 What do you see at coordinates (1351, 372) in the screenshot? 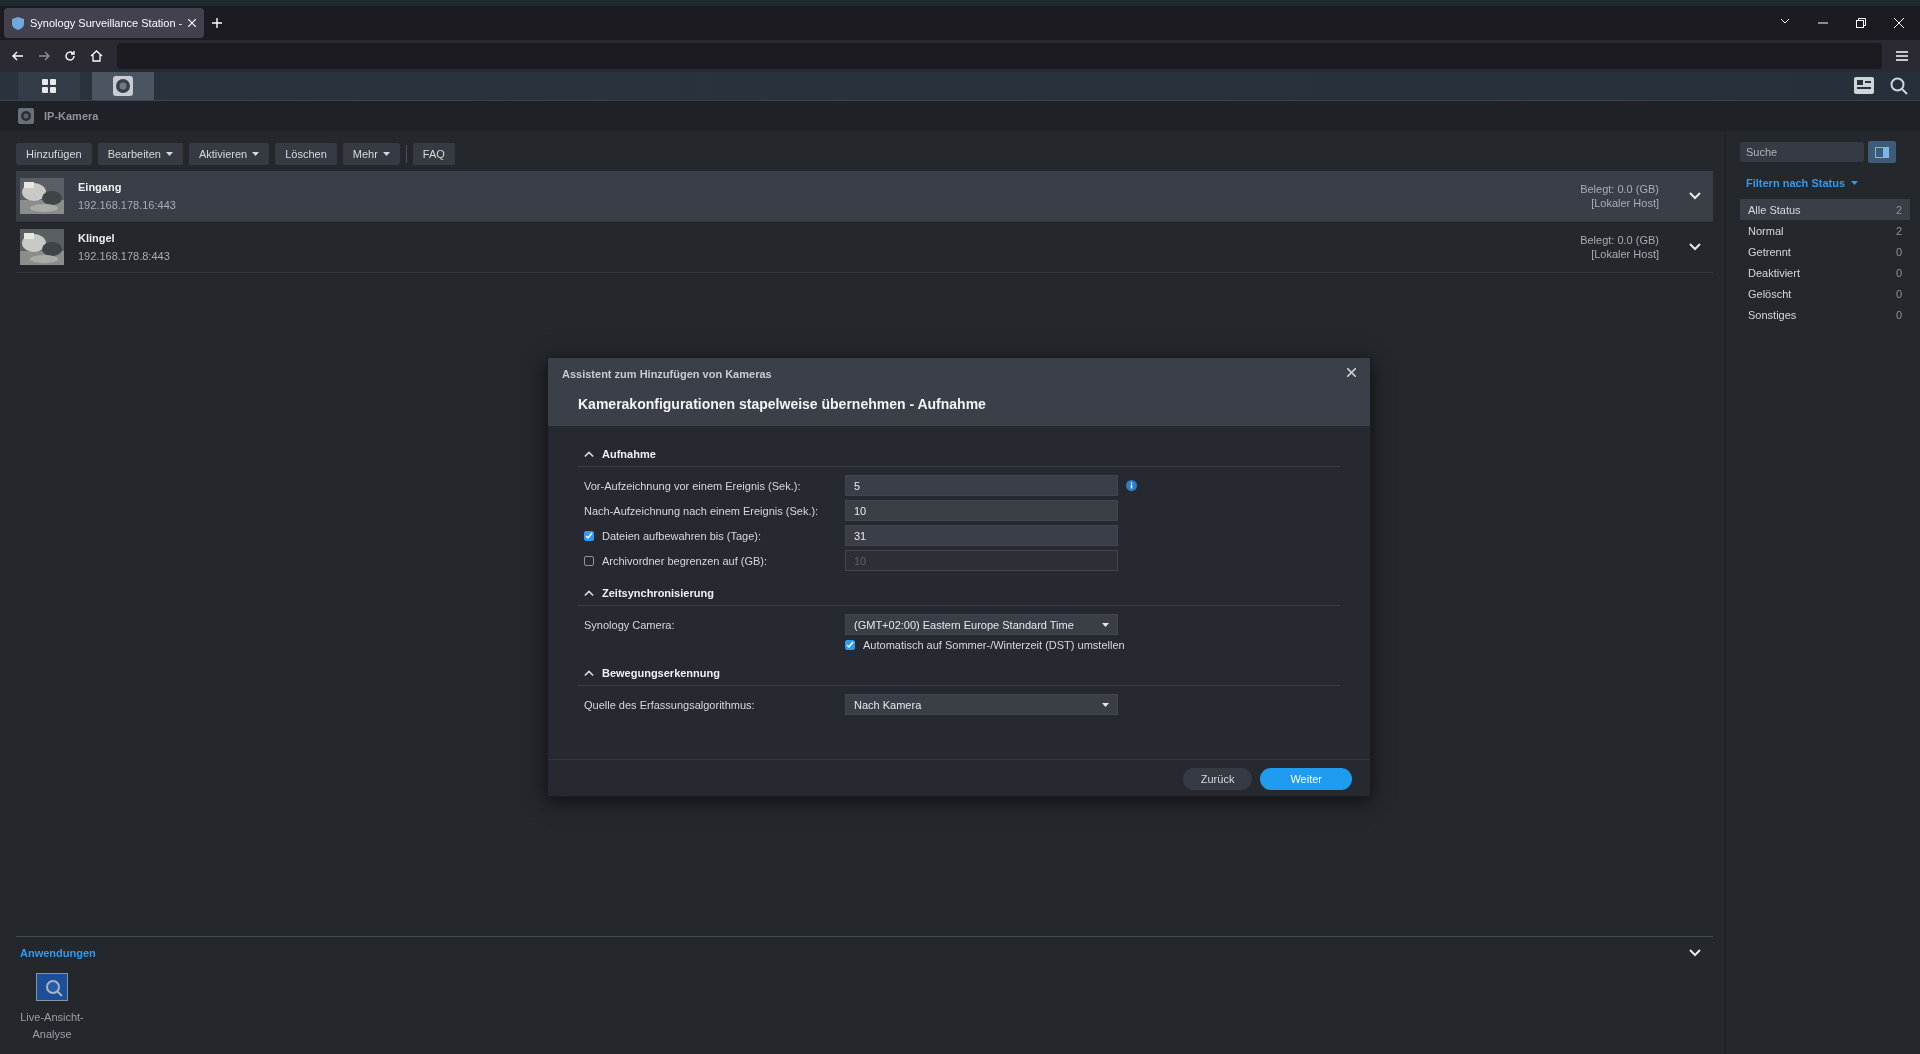
I see `close-icon` at bounding box center [1351, 372].